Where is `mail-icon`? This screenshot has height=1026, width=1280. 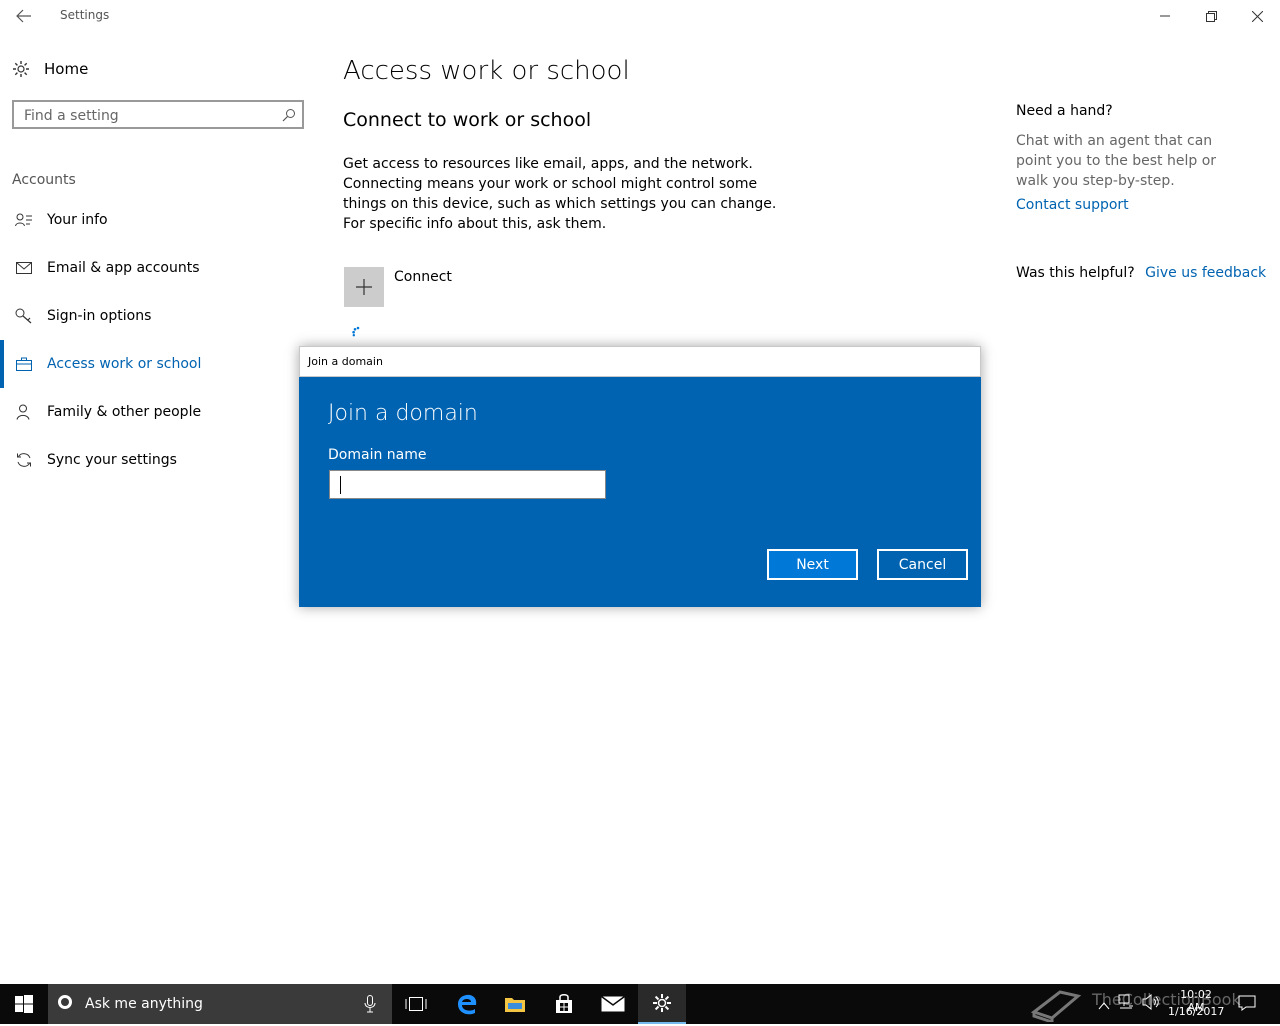
mail-icon is located at coordinates (23, 268).